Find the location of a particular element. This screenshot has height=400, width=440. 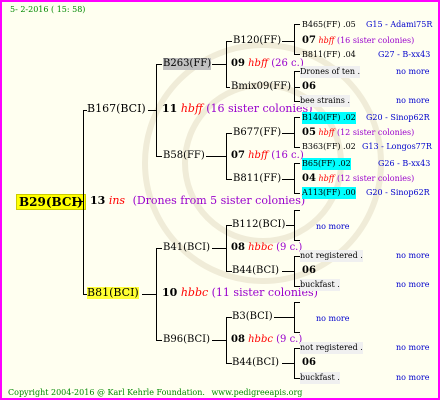

g2-a-note: (26 c.) is located at coordinates (287, 63).